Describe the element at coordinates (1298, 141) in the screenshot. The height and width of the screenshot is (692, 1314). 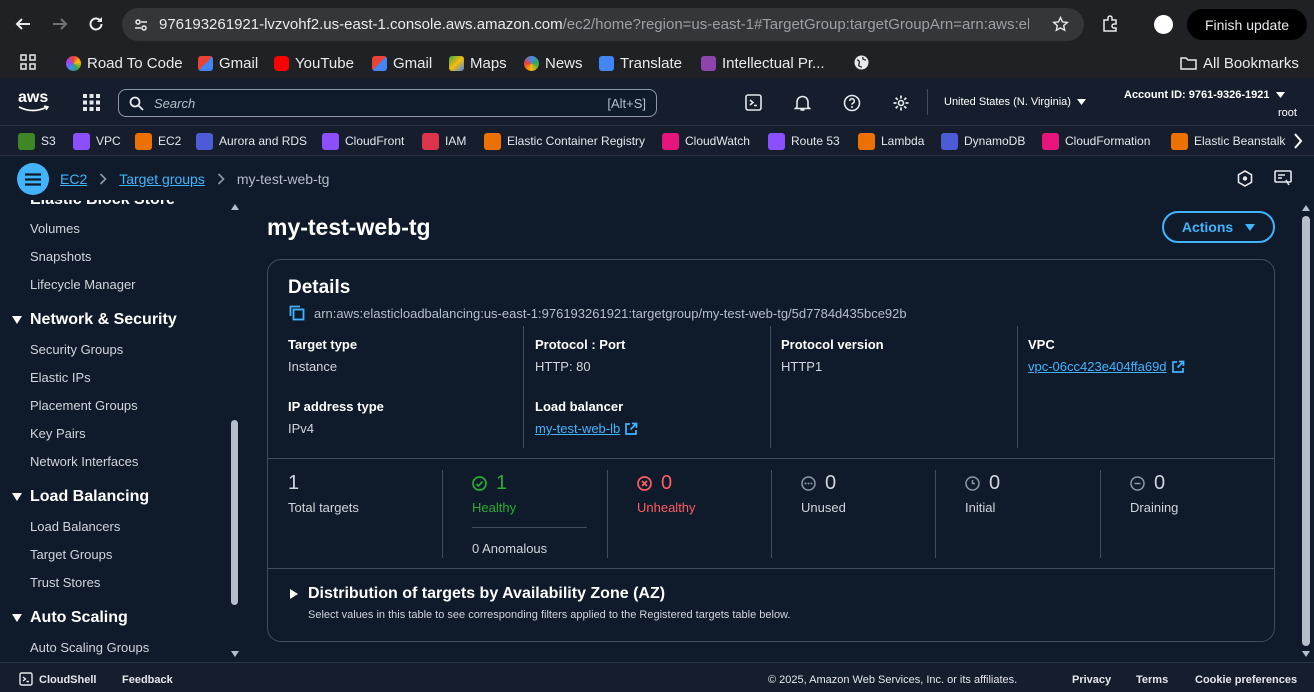
I see `chevron-right-icon` at that location.